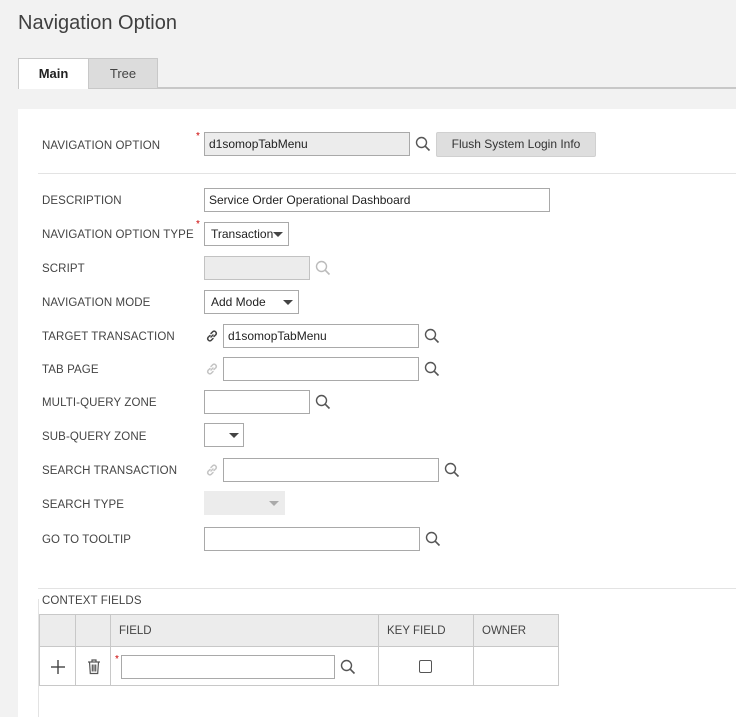 This screenshot has height=717, width=736. I want to click on sub-query-zone-label: SUB-QUERY ZONE, so click(94, 437).